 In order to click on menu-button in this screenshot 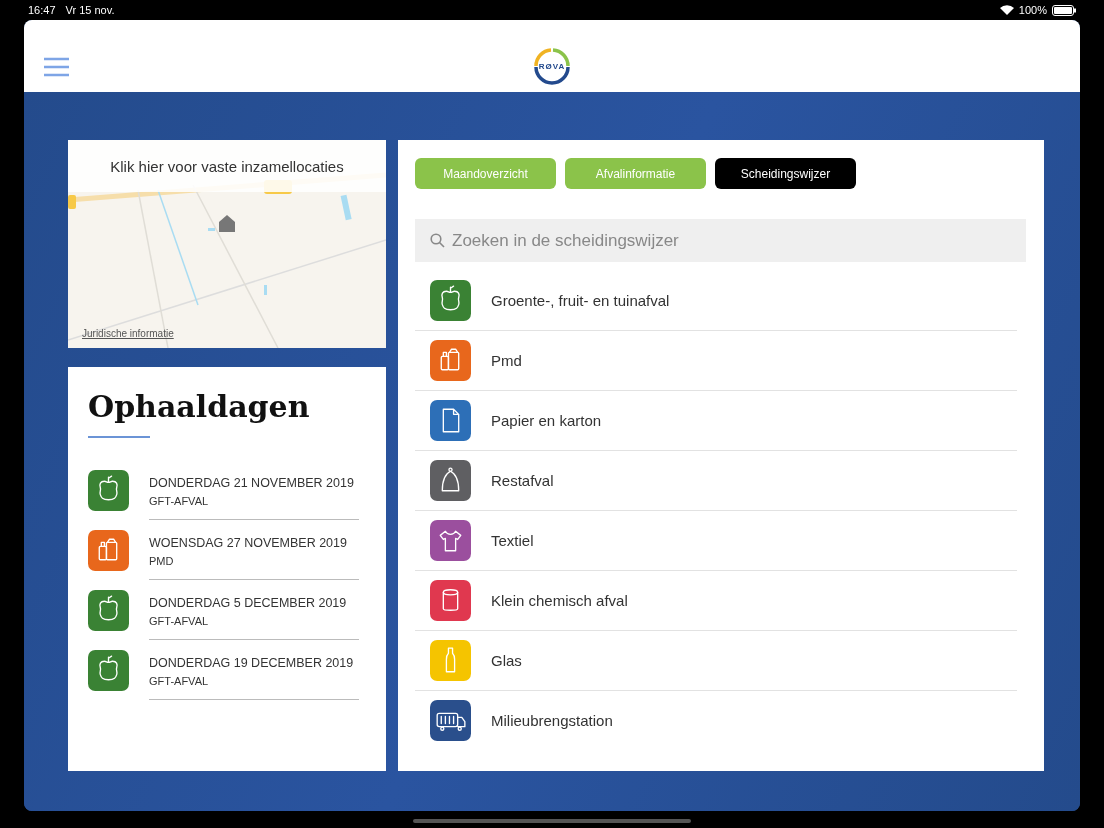, I will do `click(56, 67)`.